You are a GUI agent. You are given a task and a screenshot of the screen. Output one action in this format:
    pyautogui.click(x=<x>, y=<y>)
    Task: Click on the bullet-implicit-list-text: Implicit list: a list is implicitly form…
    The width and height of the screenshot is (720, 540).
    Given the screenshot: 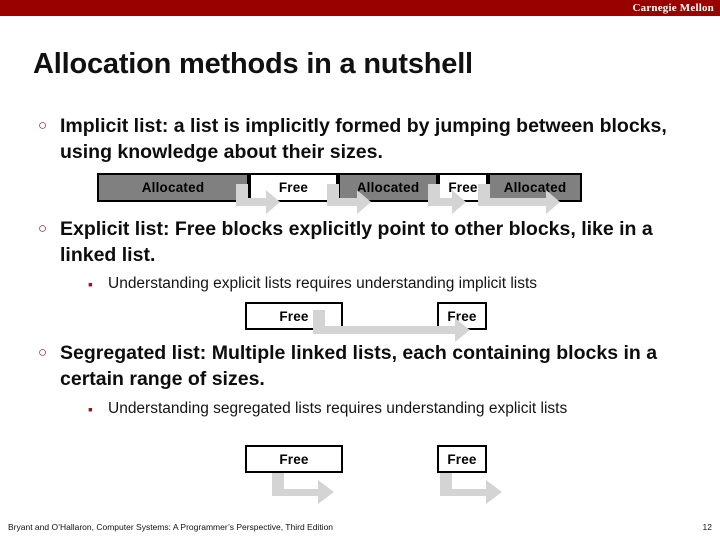 What is the action you would take?
    pyautogui.click(x=363, y=139)
    